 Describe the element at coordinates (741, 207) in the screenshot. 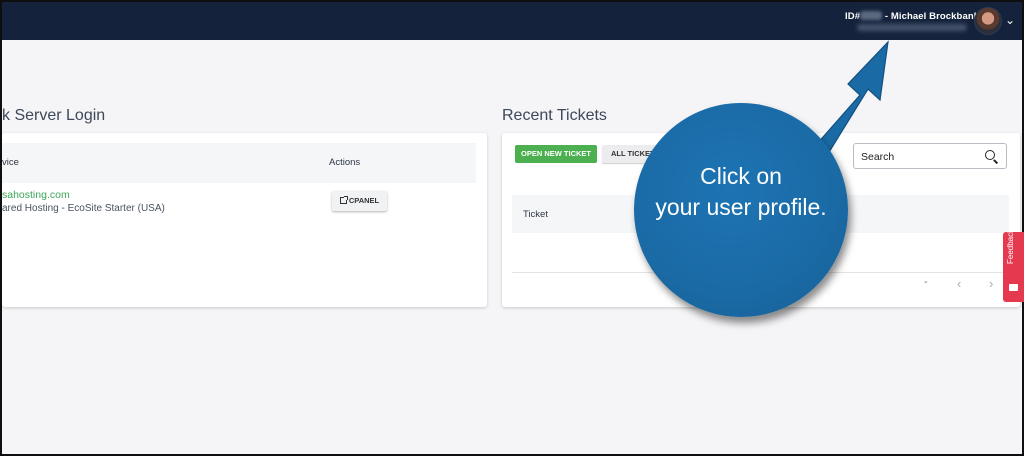

I see `callout-text-line-2: your user profile.` at that location.